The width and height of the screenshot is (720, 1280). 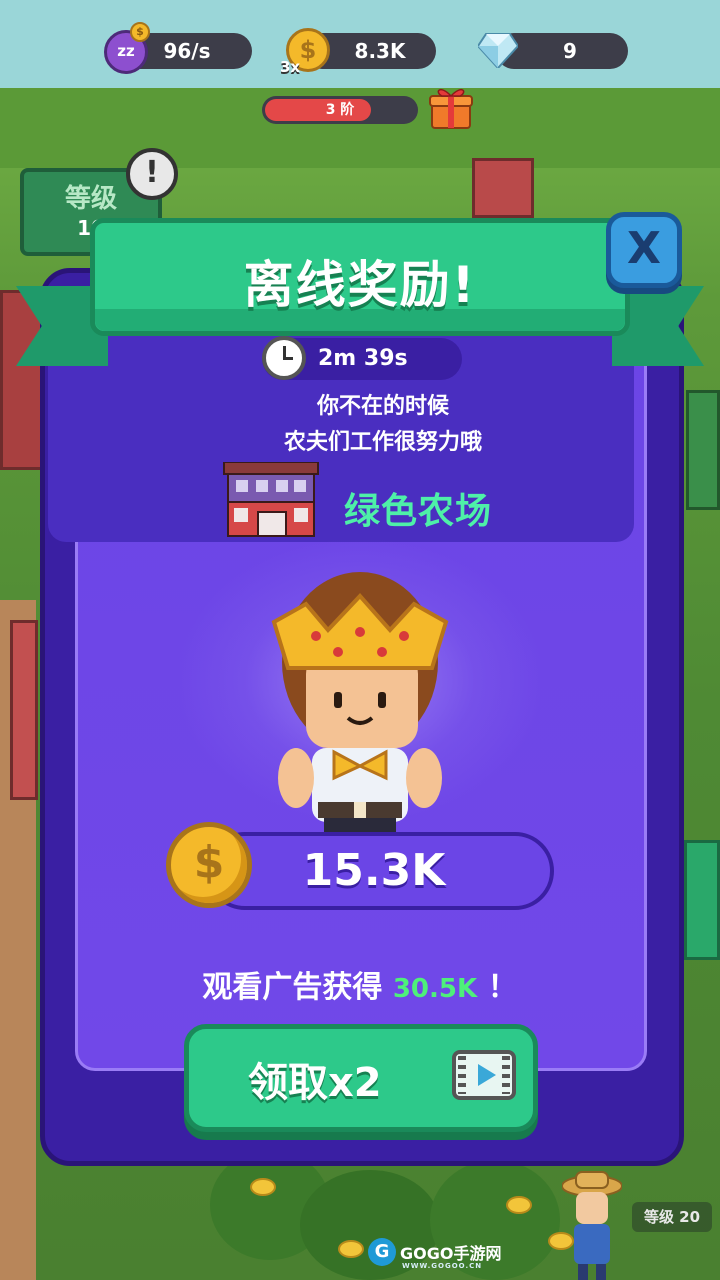 I want to click on tier-progress-bar: 3 阶, so click(x=340, y=110).